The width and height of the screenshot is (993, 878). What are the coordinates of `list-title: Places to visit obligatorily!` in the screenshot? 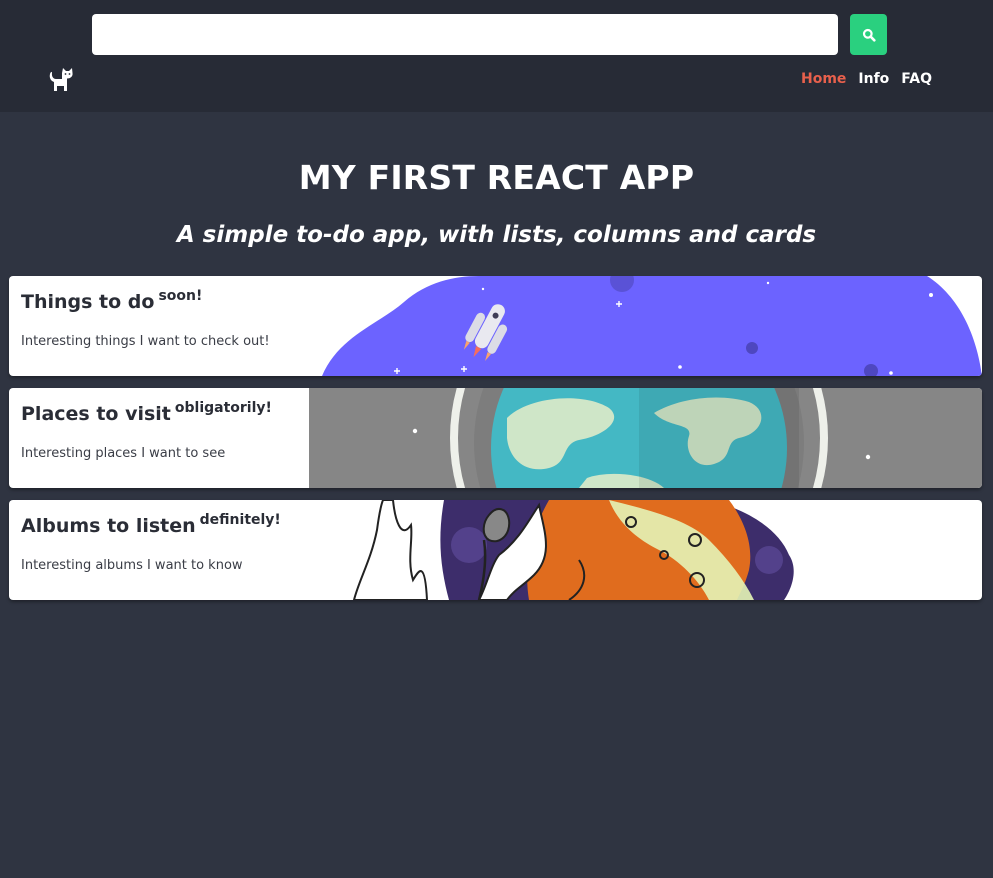 It's located at (146, 412).